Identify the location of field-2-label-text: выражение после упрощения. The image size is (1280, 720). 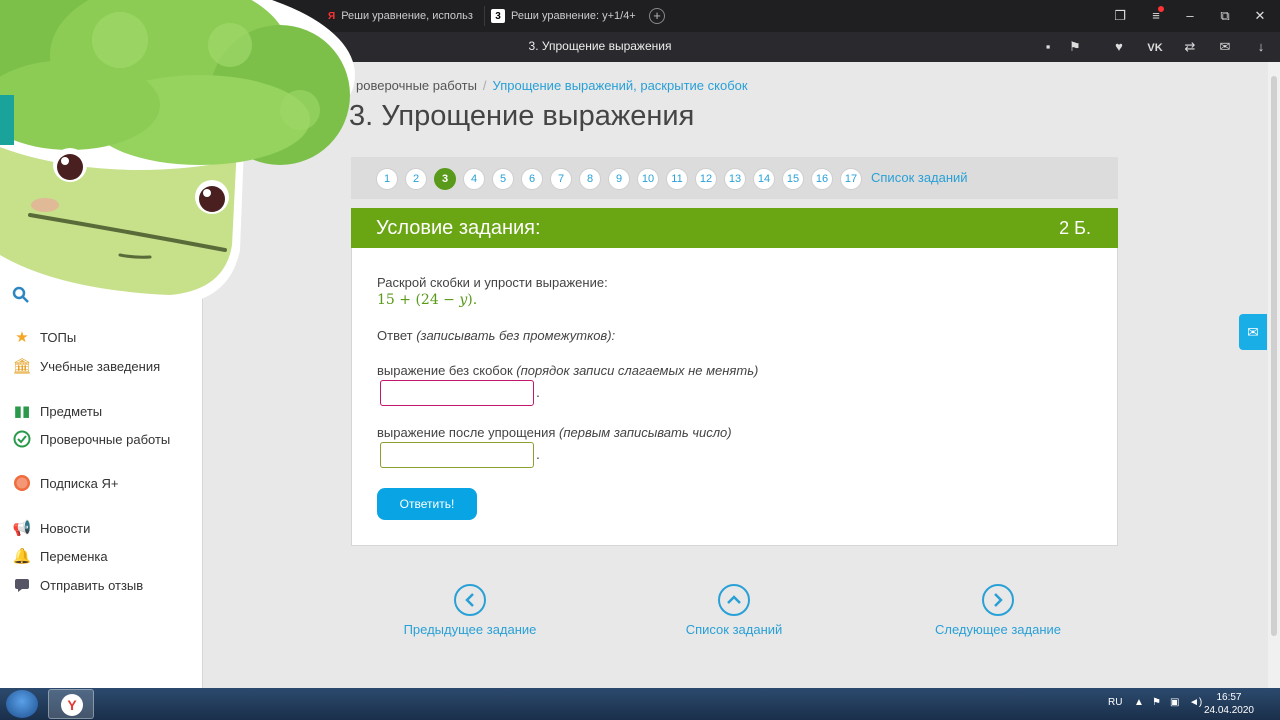
(466, 432).